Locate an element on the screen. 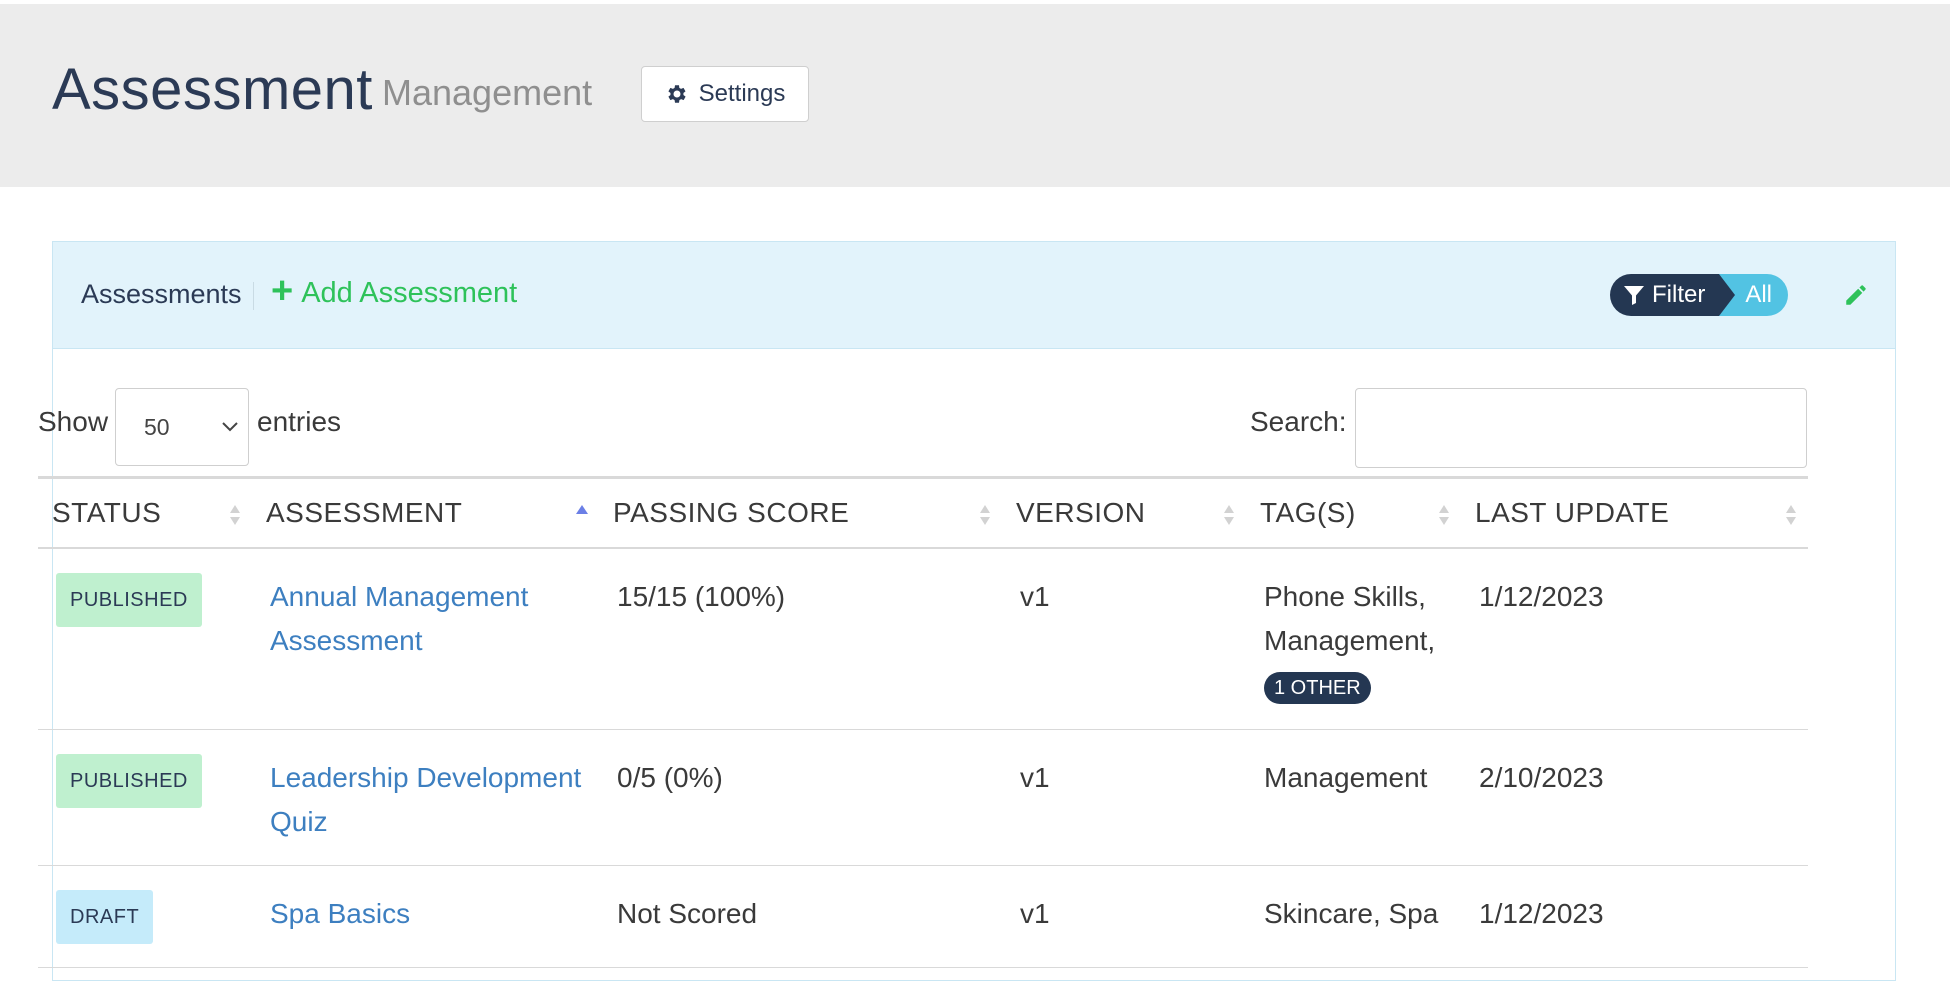 This screenshot has width=1954, height=981. column-header-assessment: ASSESSMENT is located at coordinates (425, 512).